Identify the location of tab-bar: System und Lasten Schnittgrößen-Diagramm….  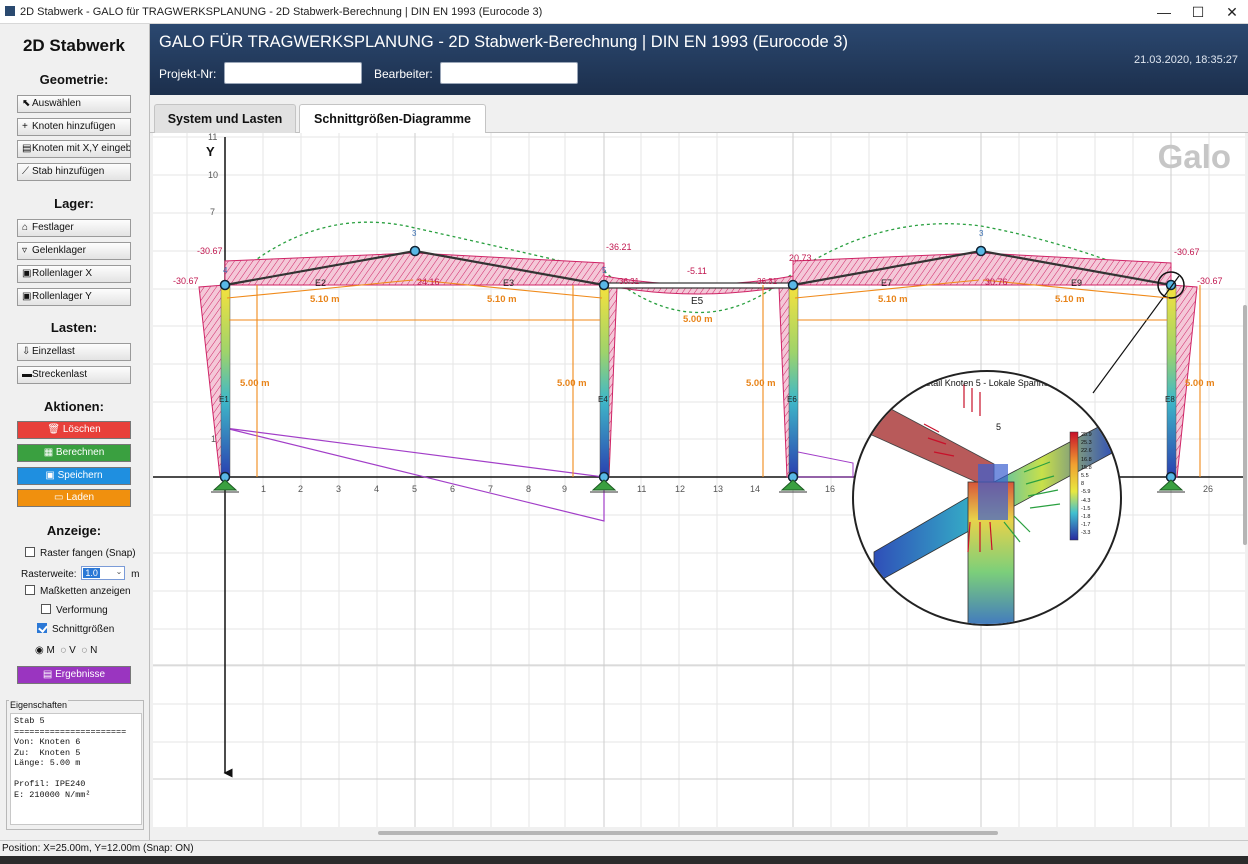
(699, 114).